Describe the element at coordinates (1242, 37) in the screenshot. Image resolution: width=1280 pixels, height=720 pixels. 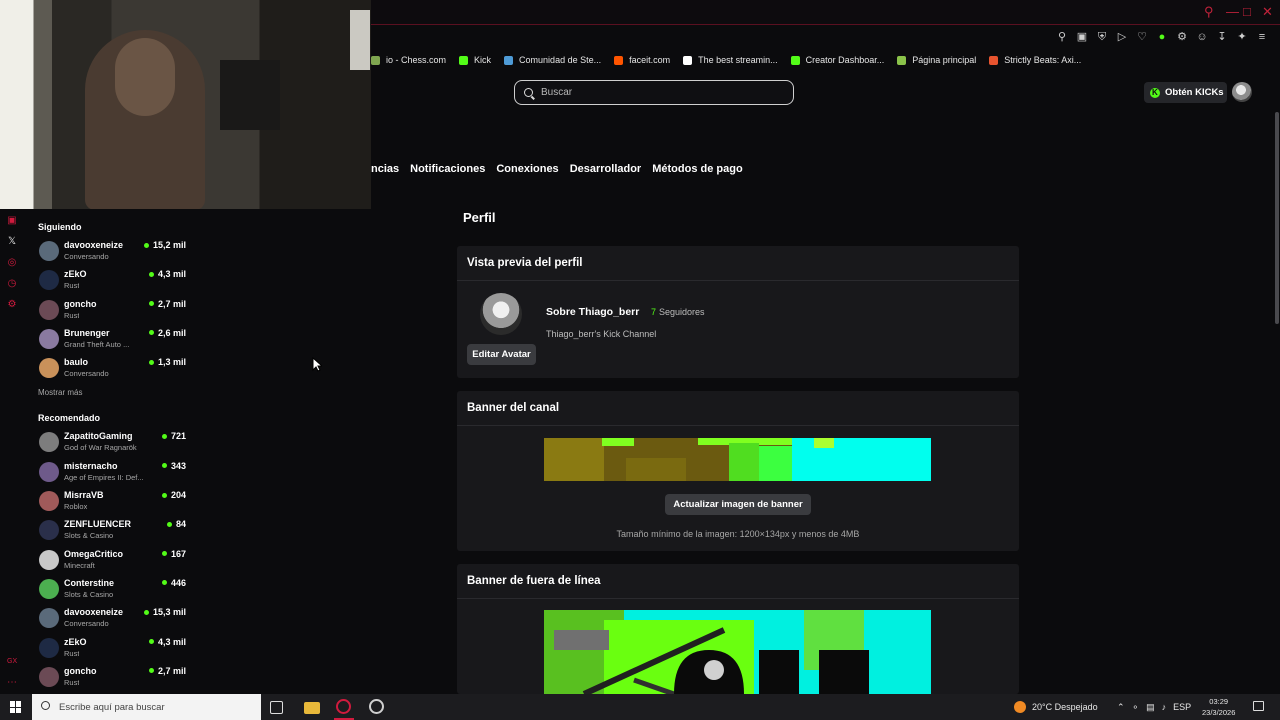
I see `ai-icon: ✦` at that location.